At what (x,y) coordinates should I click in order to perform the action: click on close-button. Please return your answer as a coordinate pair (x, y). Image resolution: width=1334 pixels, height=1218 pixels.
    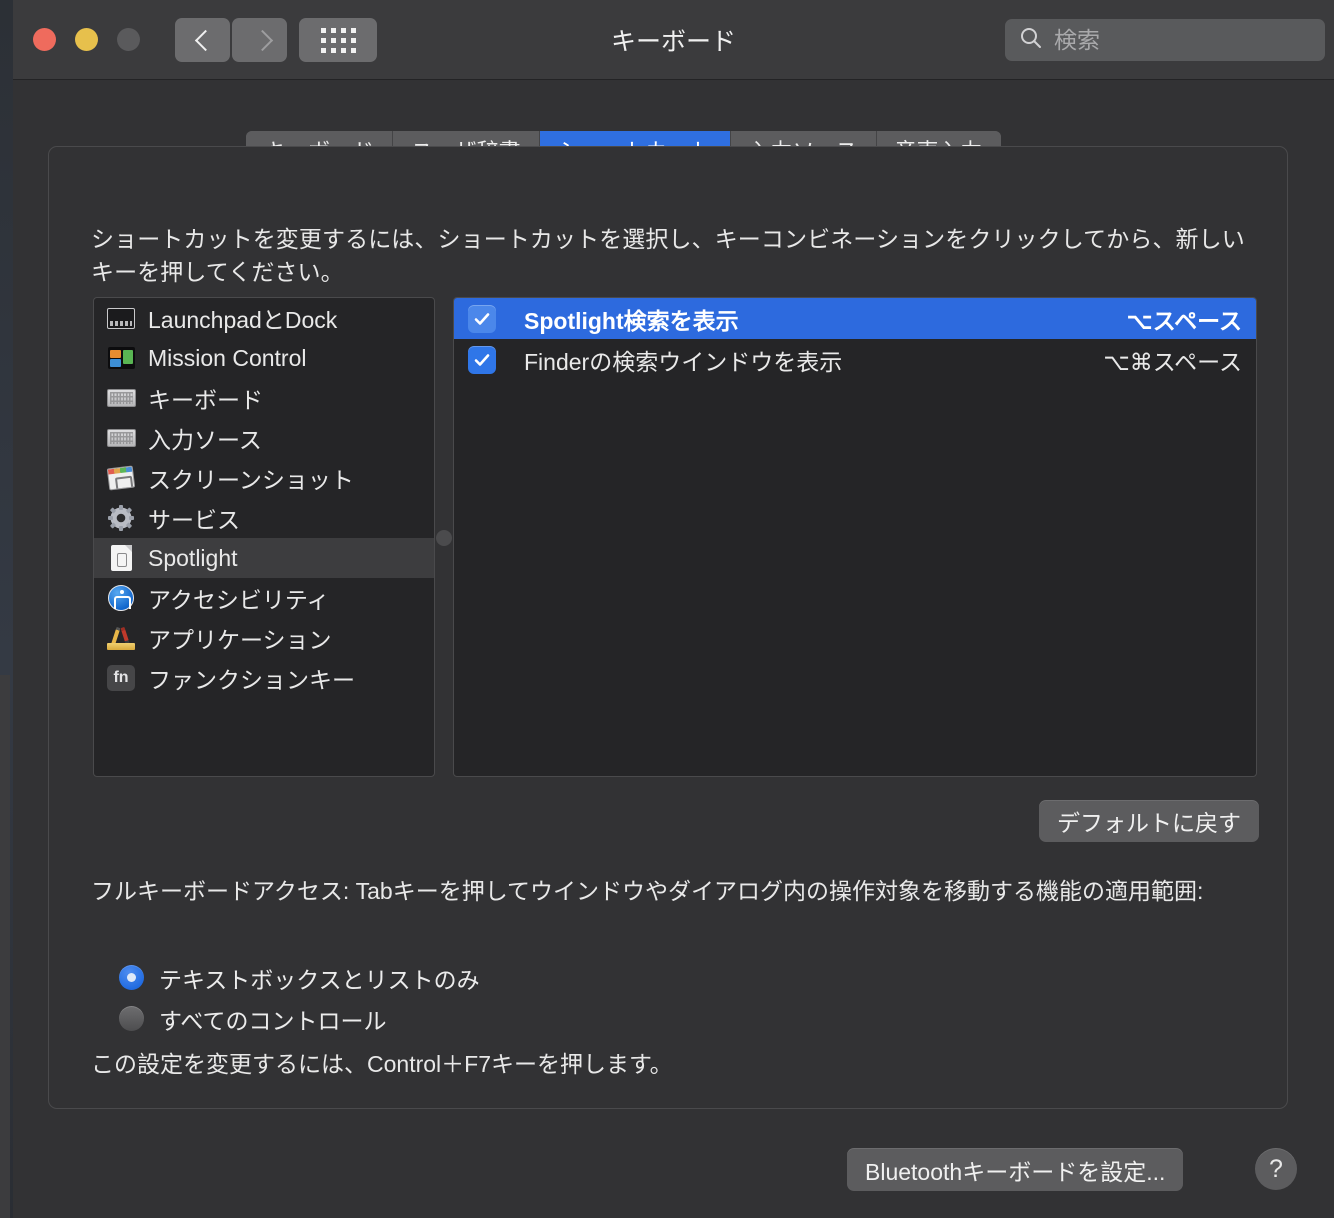
    Looking at the image, I should click on (44, 39).